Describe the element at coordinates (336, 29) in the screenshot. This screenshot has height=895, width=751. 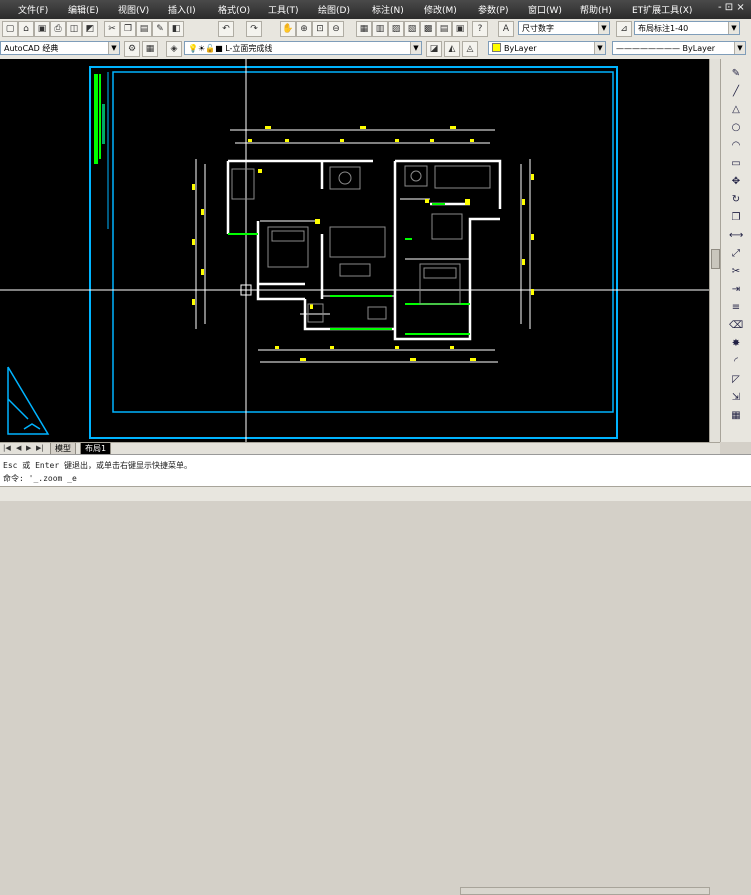
I see `zoom-previous-icon: ⊖` at that location.